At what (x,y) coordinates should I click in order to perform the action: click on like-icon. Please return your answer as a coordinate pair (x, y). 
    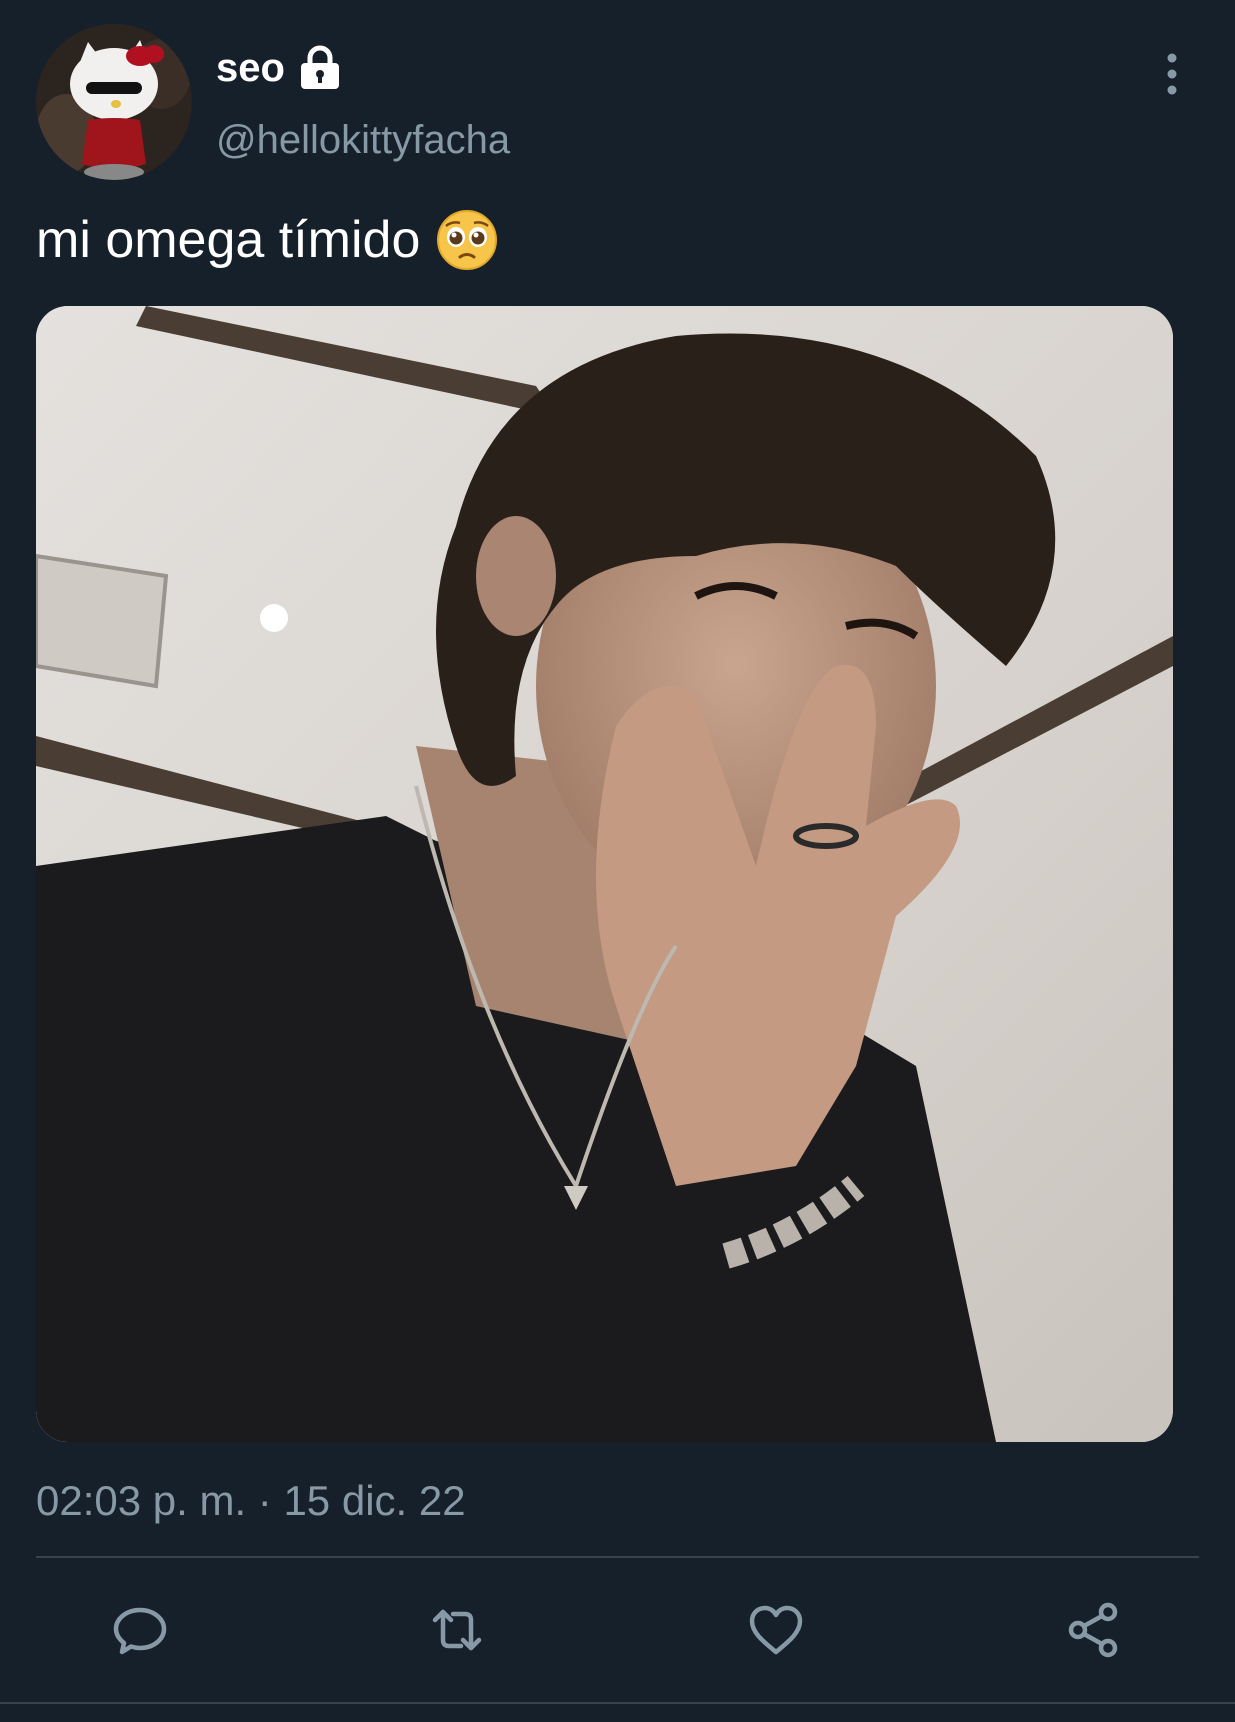
    Looking at the image, I should click on (776, 1630).